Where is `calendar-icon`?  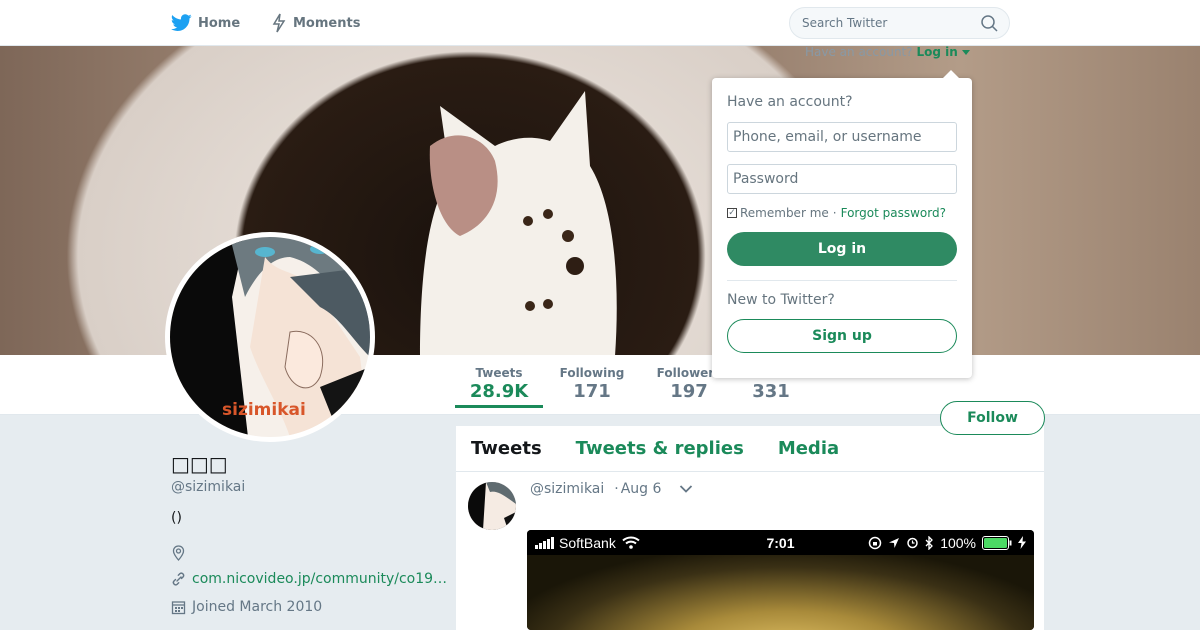 calendar-icon is located at coordinates (178, 608).